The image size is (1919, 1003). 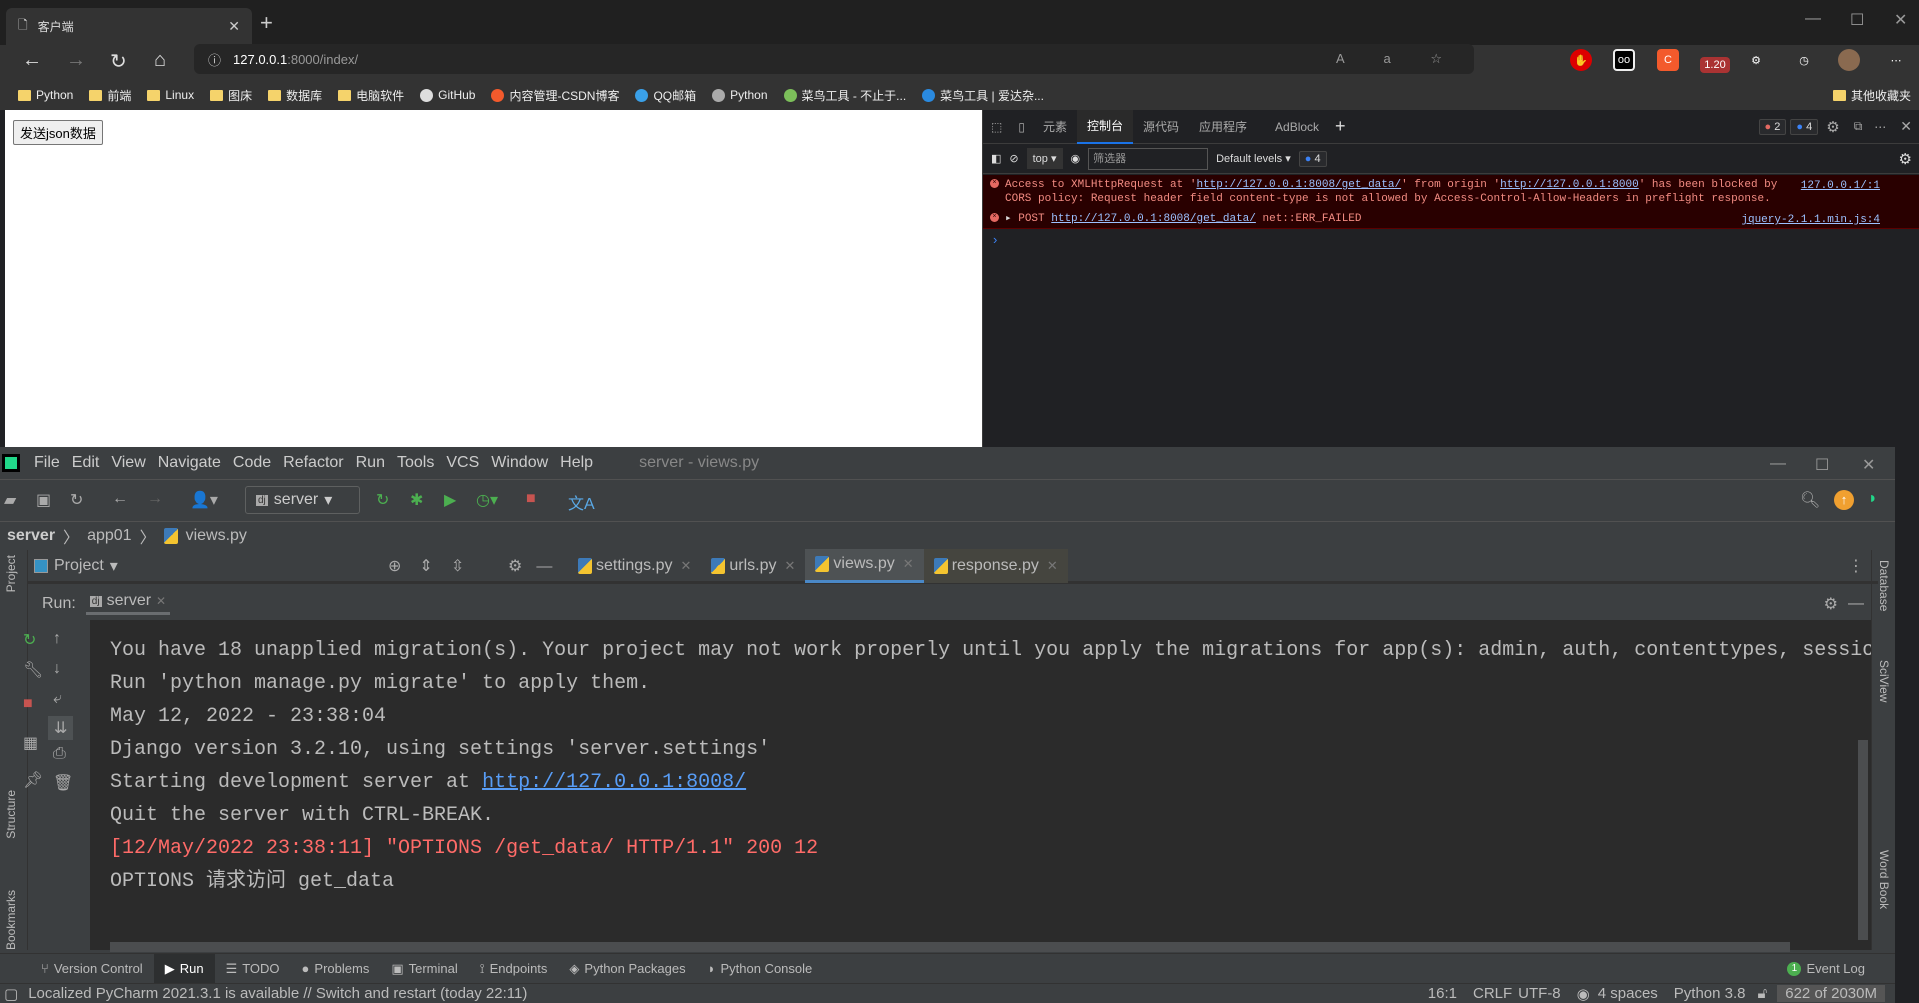 I want to click on tool-project: Project, so click(x=11, y=573).